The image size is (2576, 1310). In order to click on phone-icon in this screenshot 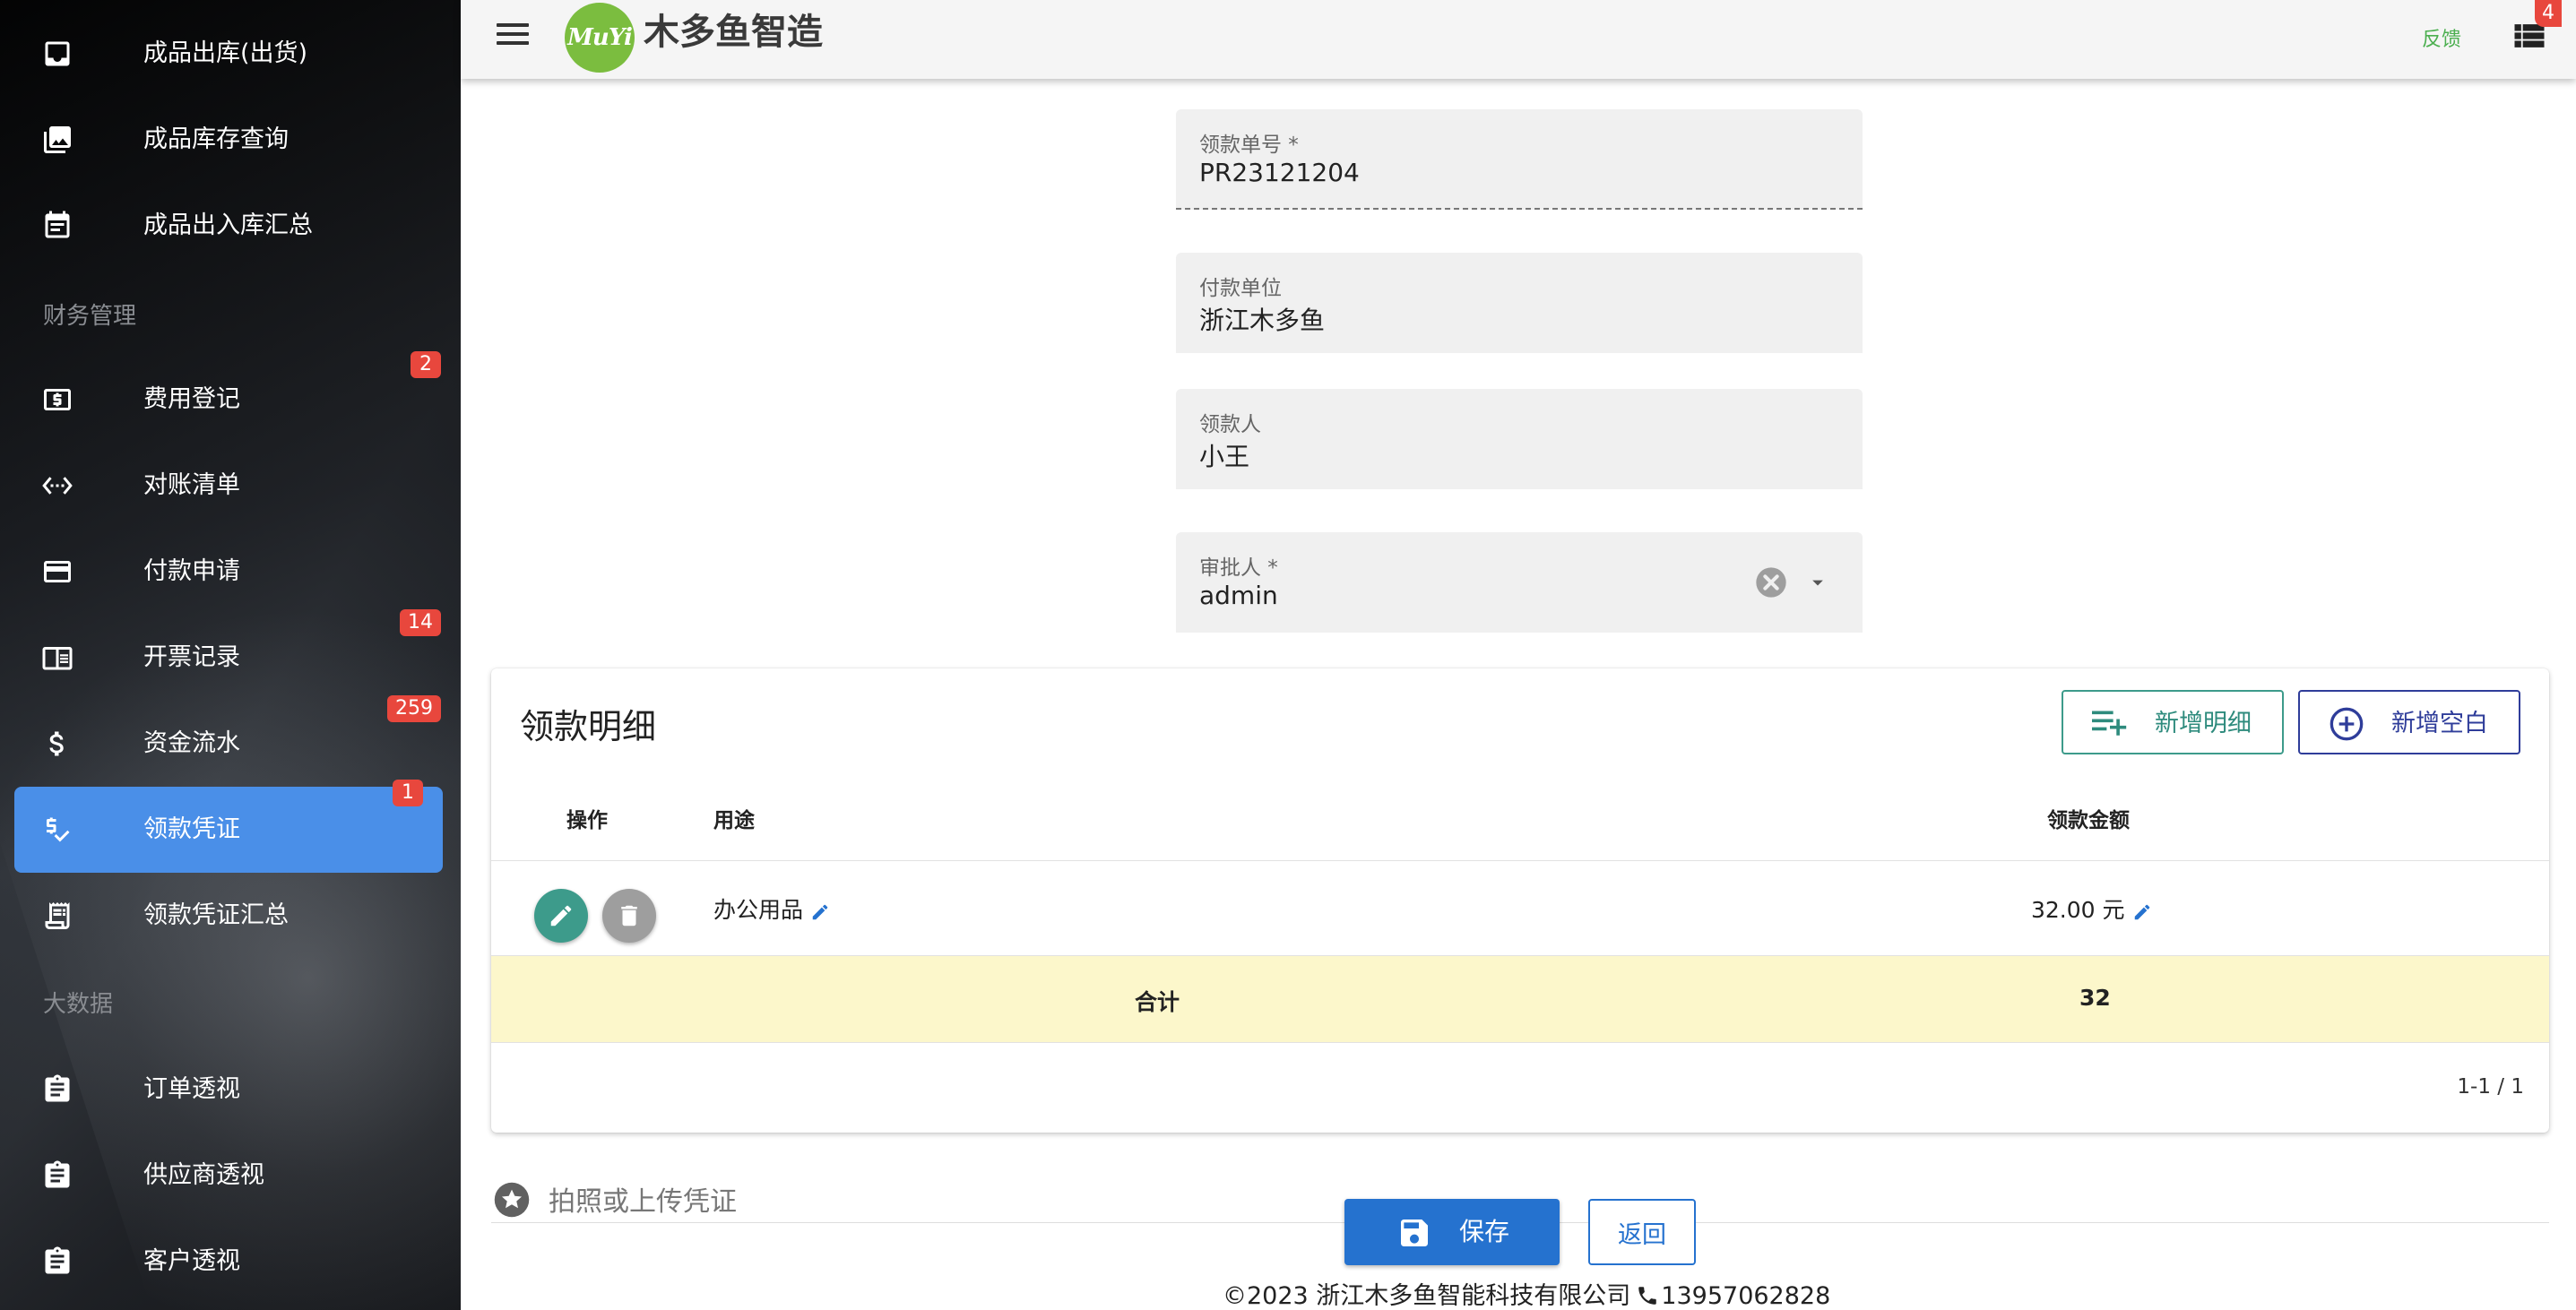, I will do `click(1647, 1295)`.